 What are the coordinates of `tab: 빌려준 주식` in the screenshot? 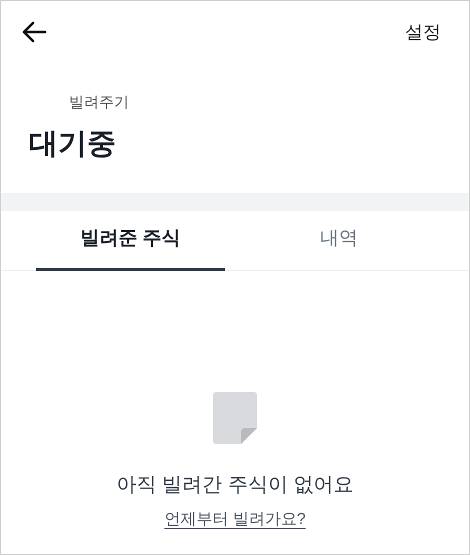 It's located at (130, 240).